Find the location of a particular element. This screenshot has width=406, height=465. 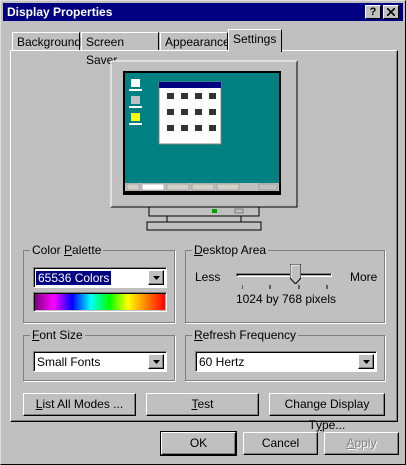

color-palette-select: 65536 Colors is located at coordinates (100, 277).